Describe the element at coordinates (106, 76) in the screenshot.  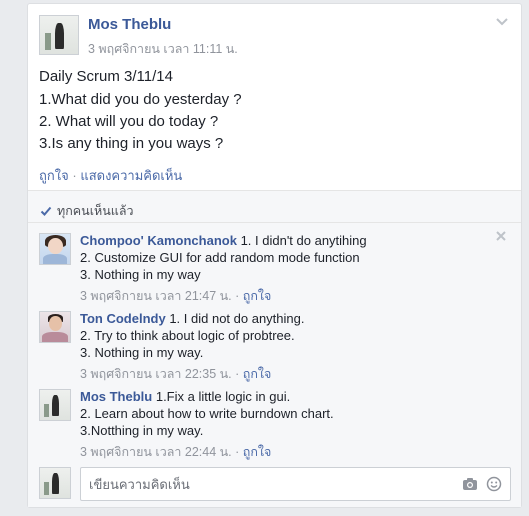
I see `post-text-line: Daily Scrum 3/11/14` at that location.